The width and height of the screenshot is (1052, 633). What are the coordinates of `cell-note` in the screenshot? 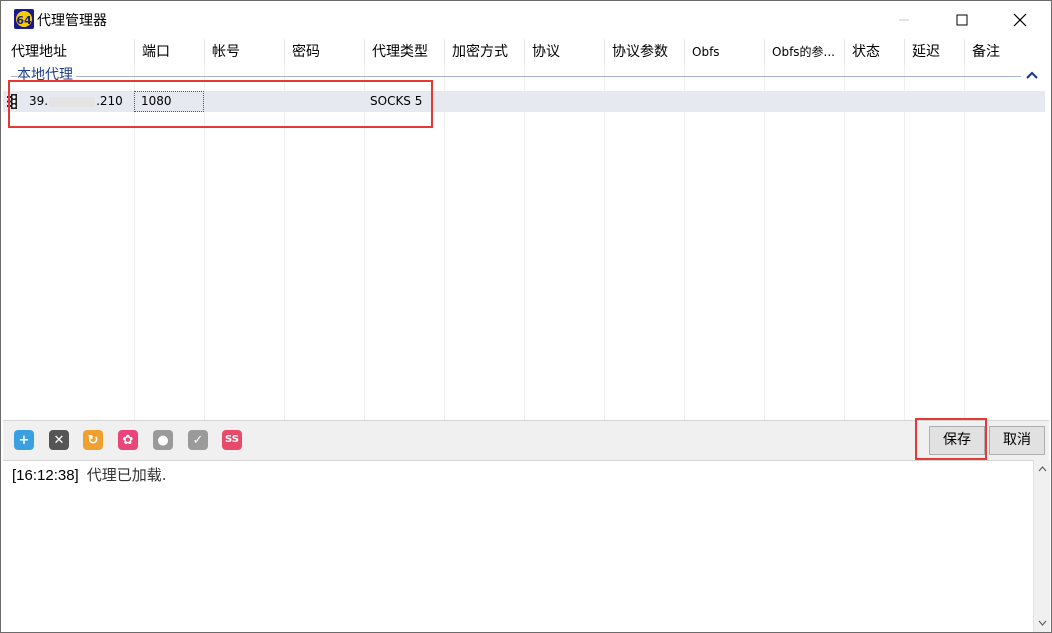 It's located at (1004, 101).